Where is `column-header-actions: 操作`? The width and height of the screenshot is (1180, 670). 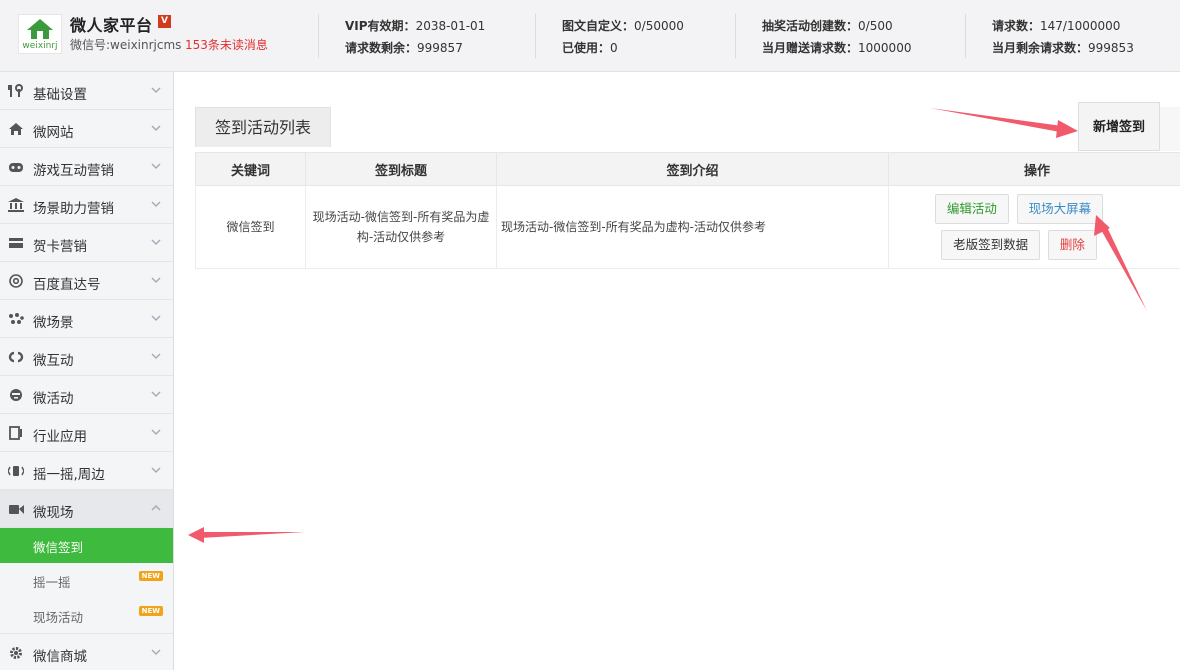
column-header-actions: 操作 is located at coordinates (1034, 169).